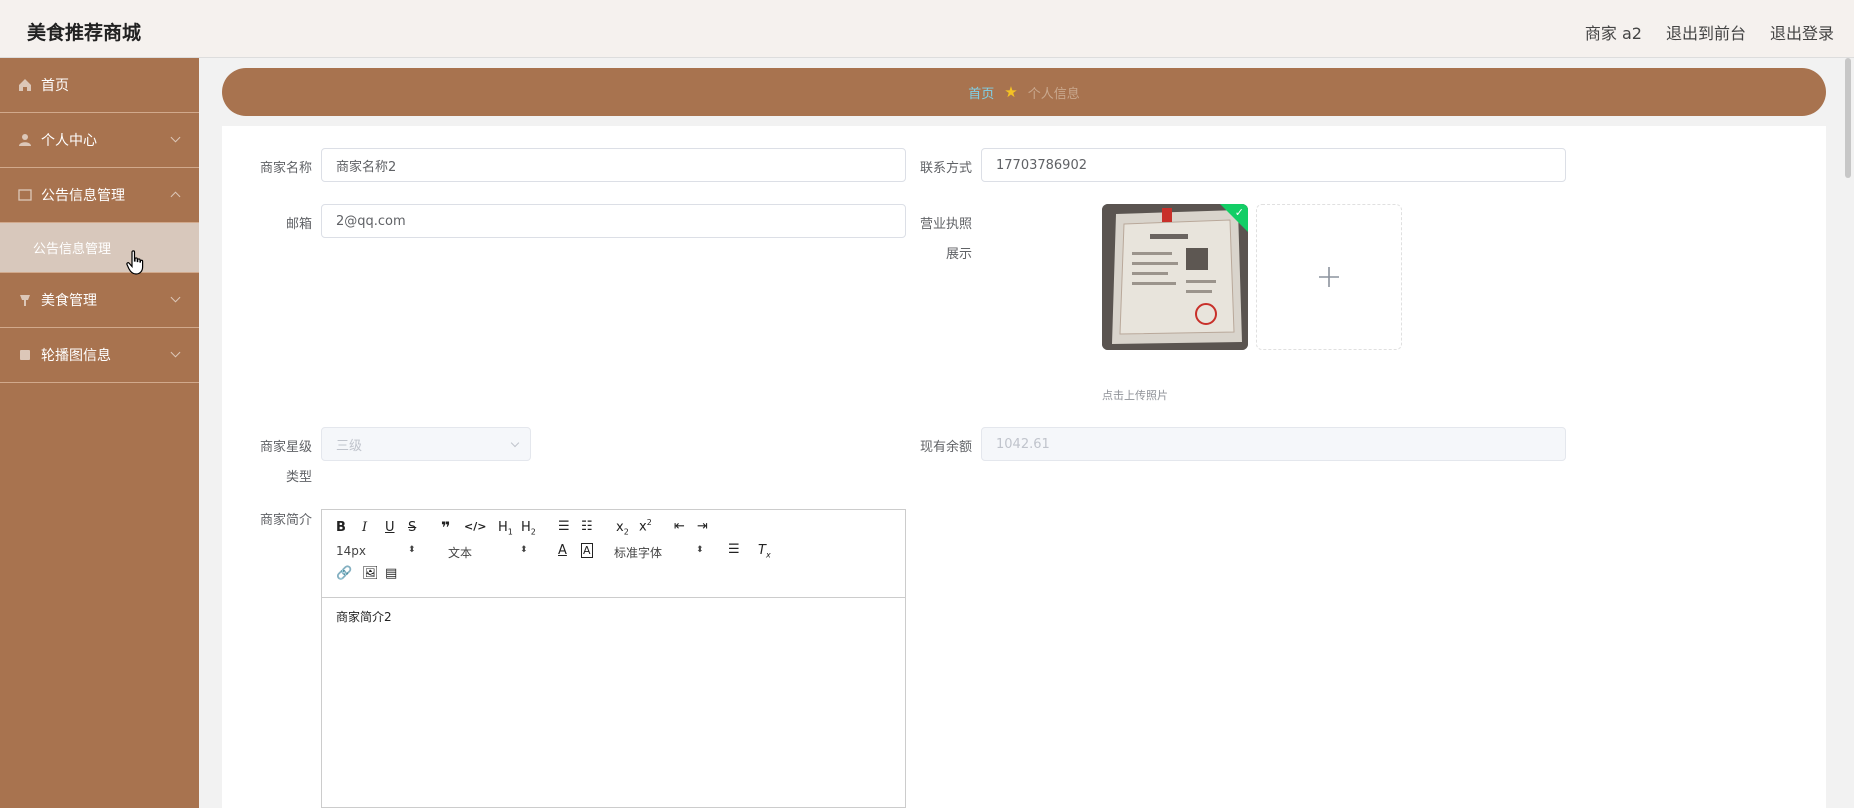 The width and height of the screenshot is (1854, 808). Describe the element at coordinates (564, 526) in the screenshot. I see `ordered-list-icon: ☰` at that location.